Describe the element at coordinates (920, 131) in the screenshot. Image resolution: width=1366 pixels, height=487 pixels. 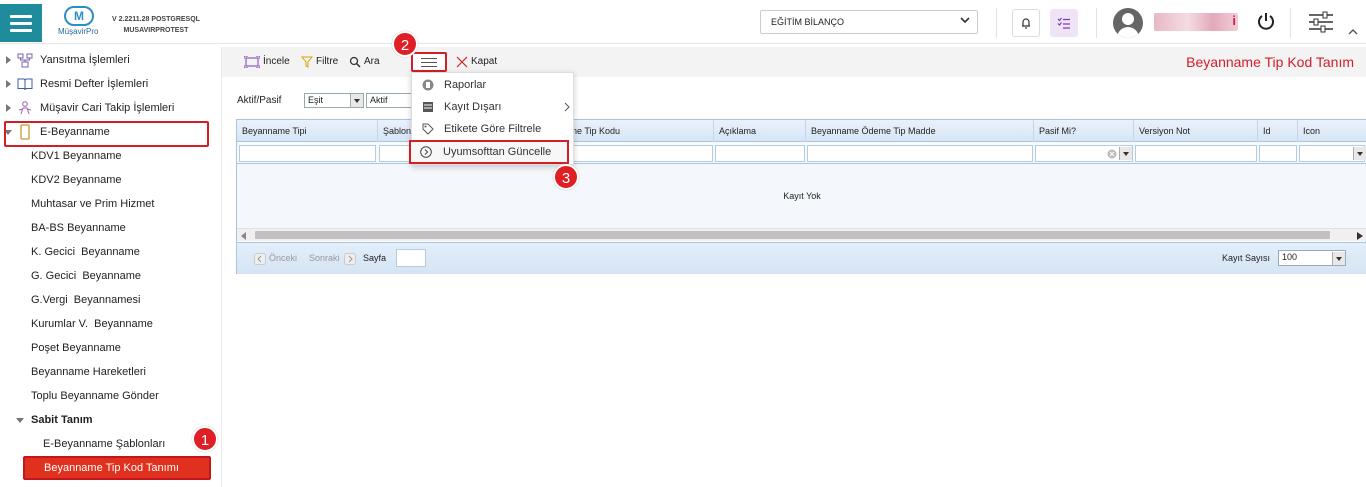
I see `column-odeme-tip-madde: Beyanname Ödeme Tip Madde` at that location.